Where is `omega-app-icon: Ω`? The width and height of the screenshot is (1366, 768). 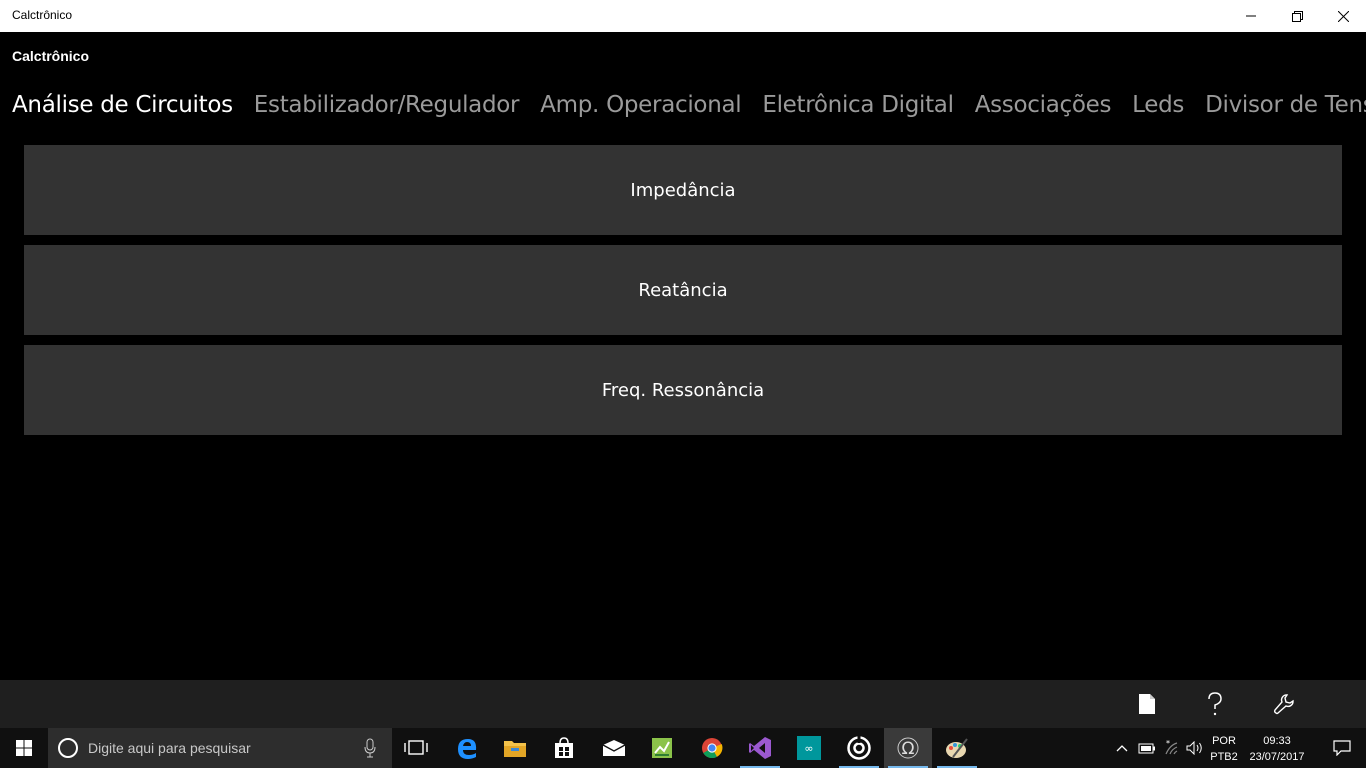 omega-app-icon: Ω is located at coordinates (908, 748).